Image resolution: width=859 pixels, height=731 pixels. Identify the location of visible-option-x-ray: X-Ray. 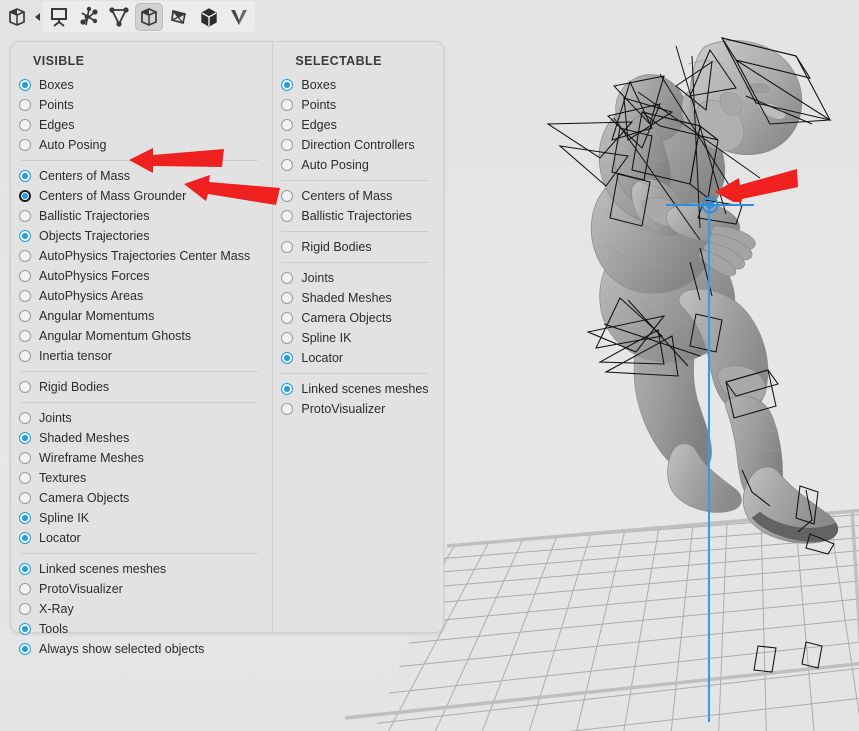
(141, 609).